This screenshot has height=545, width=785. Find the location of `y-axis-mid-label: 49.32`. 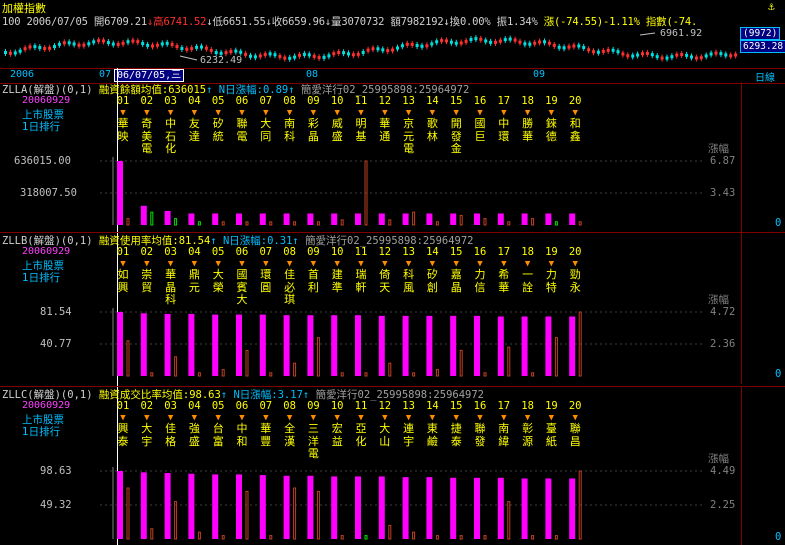

y-axis-mid-label: 49.32 is located at coordinates (56, 505).